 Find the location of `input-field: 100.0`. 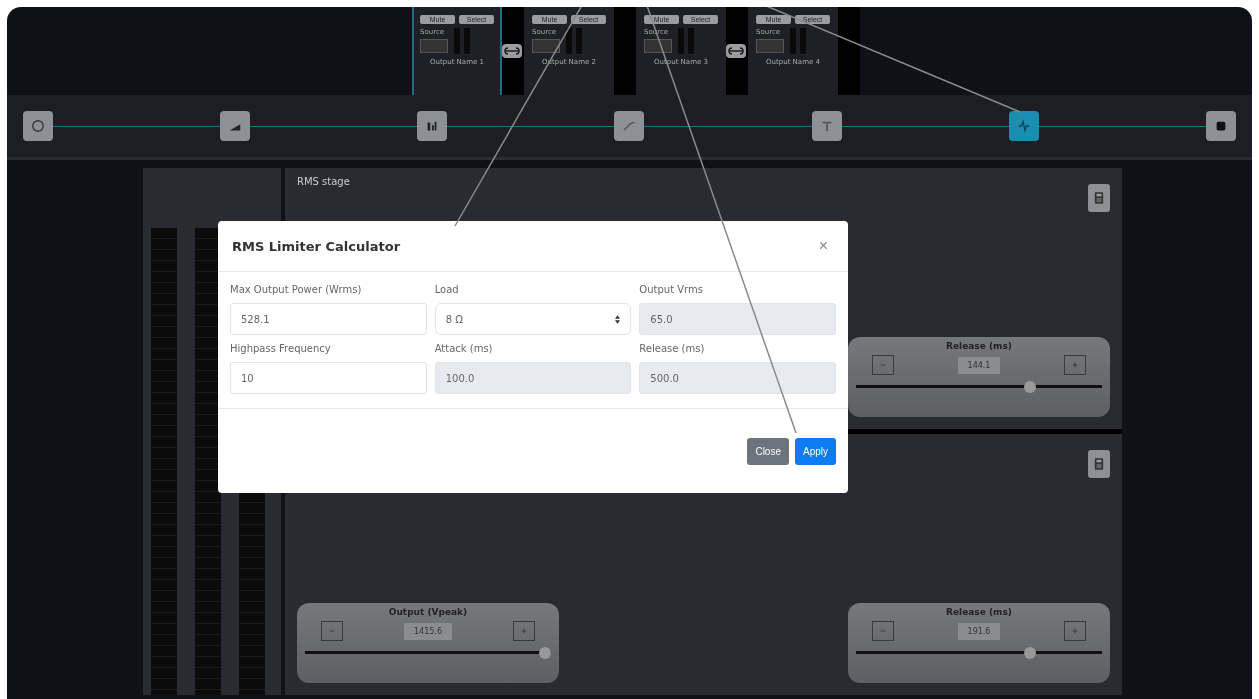

input-field: 100.0 is located at coordinates (533, 378).